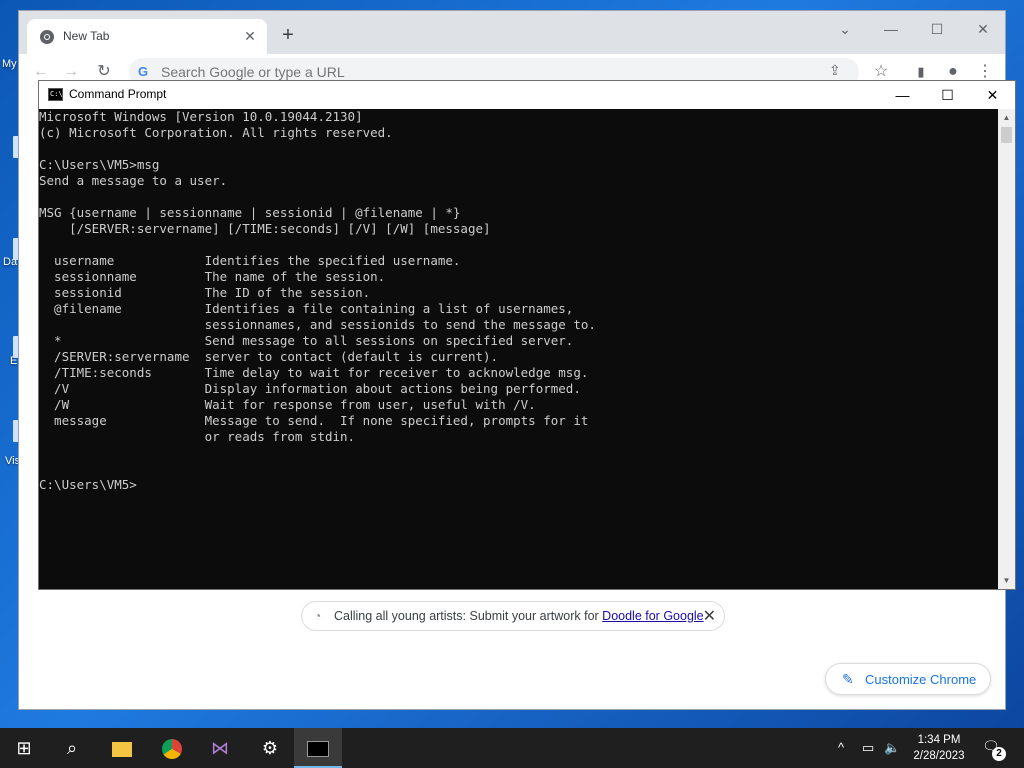 The width and height of the screenshot is (1024, 768). Describe the element at coordinates (99, 164) in the screenshot. I see `console-line: C:\Users\VM5>msg` at that location.